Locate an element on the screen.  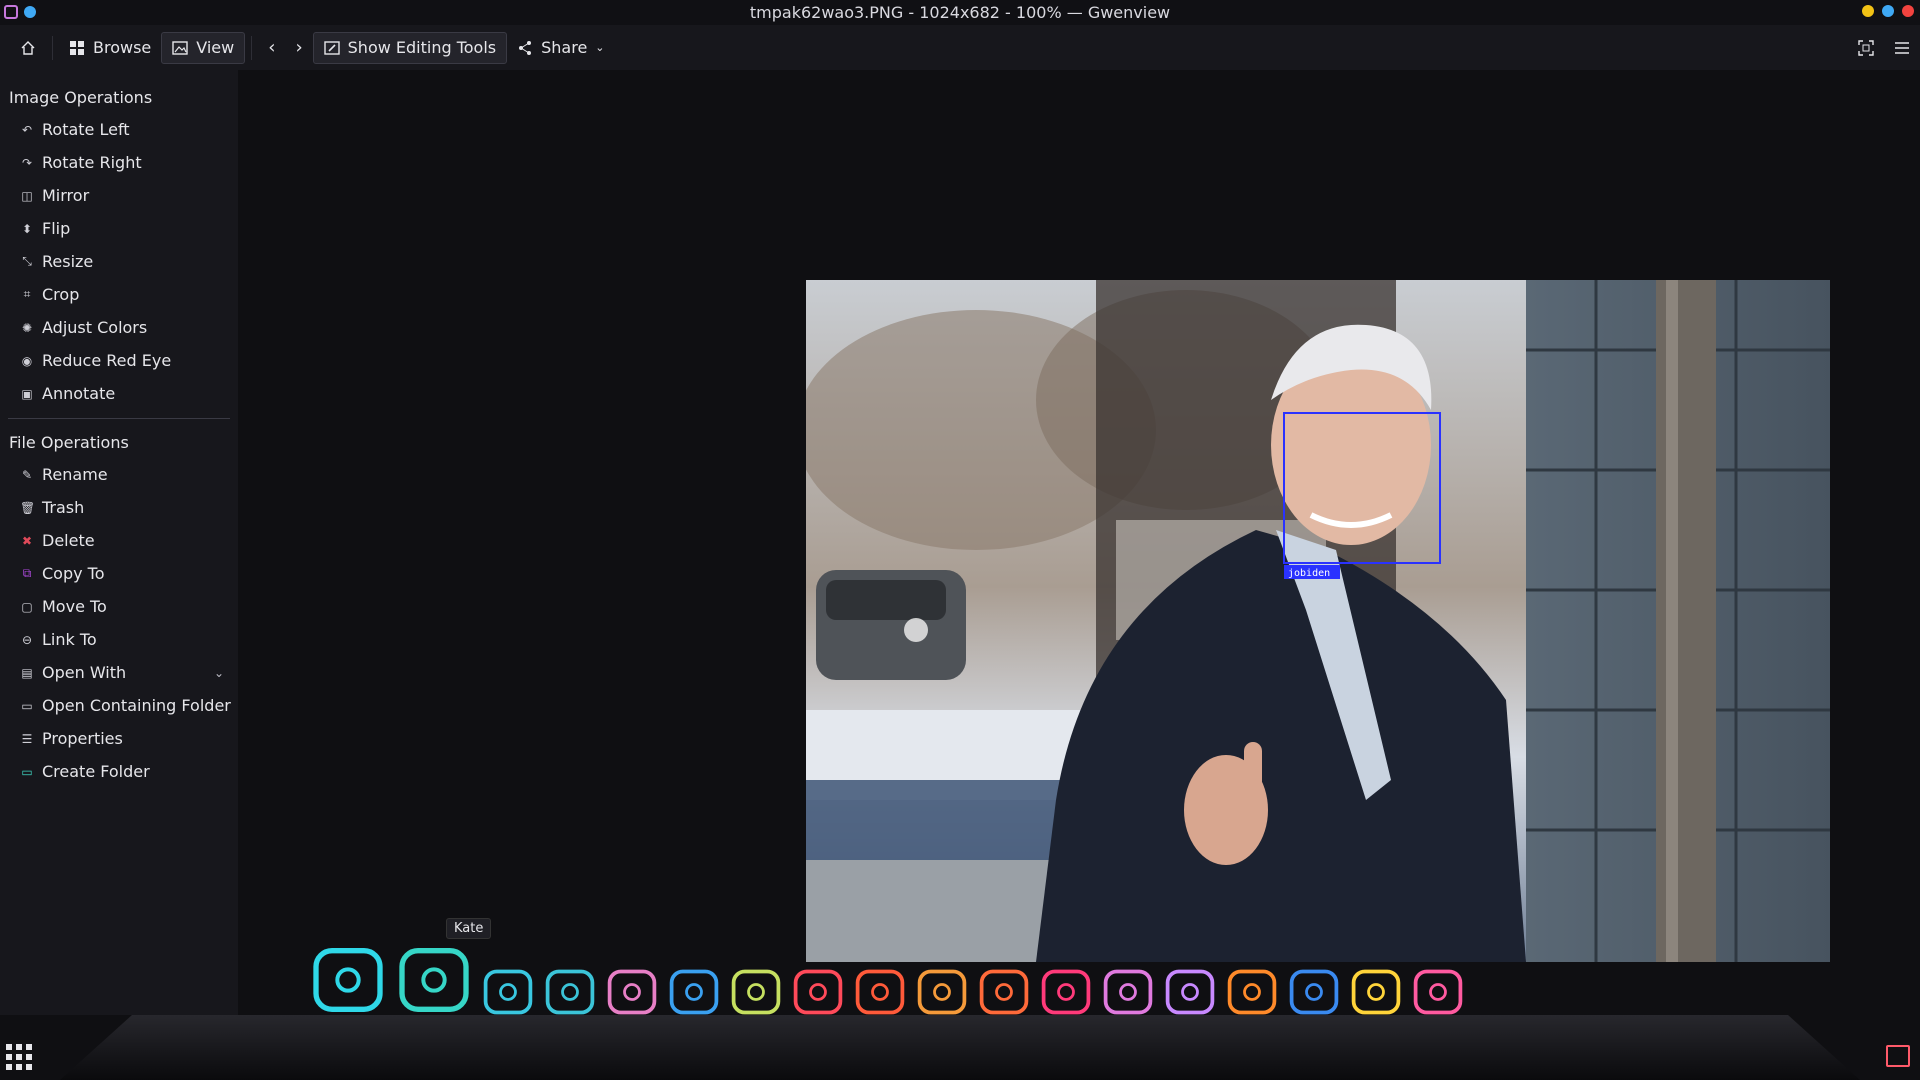
sidebar-item-annotate: ▣ Annotate is located at coordinates (119, 393).